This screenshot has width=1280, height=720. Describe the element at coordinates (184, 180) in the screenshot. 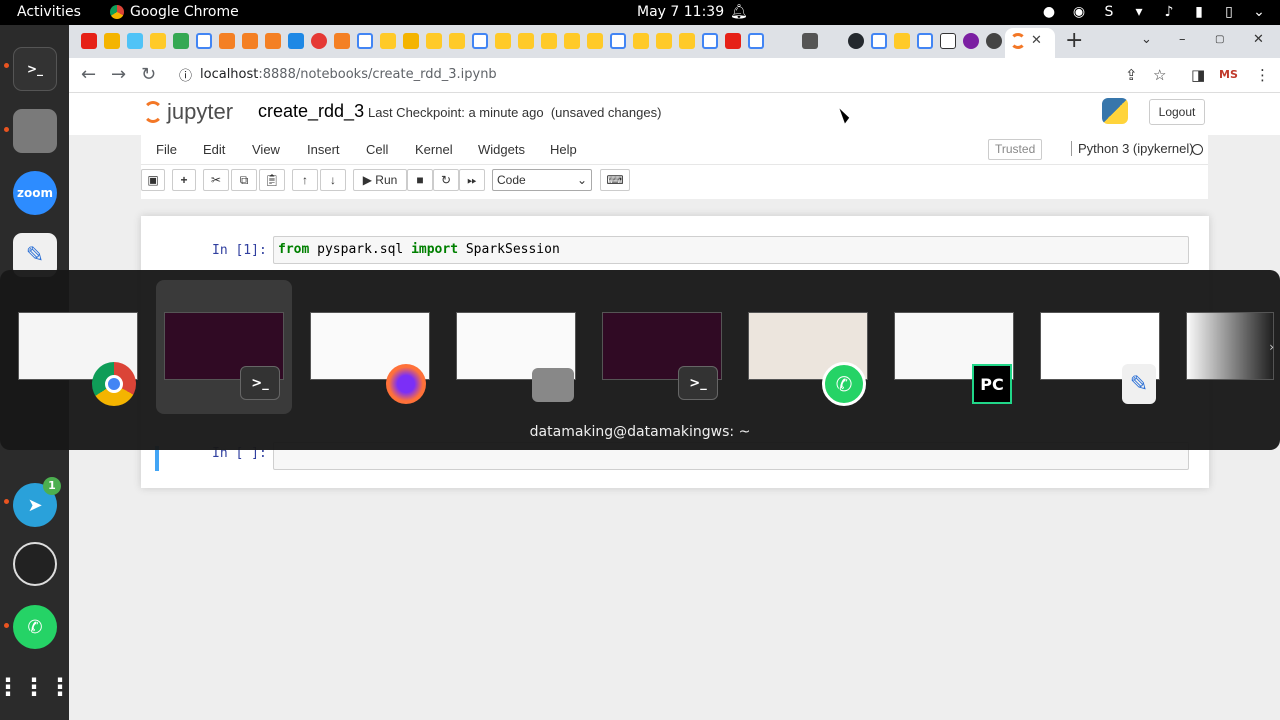

I see `insert-cell-icon: +` at that location.